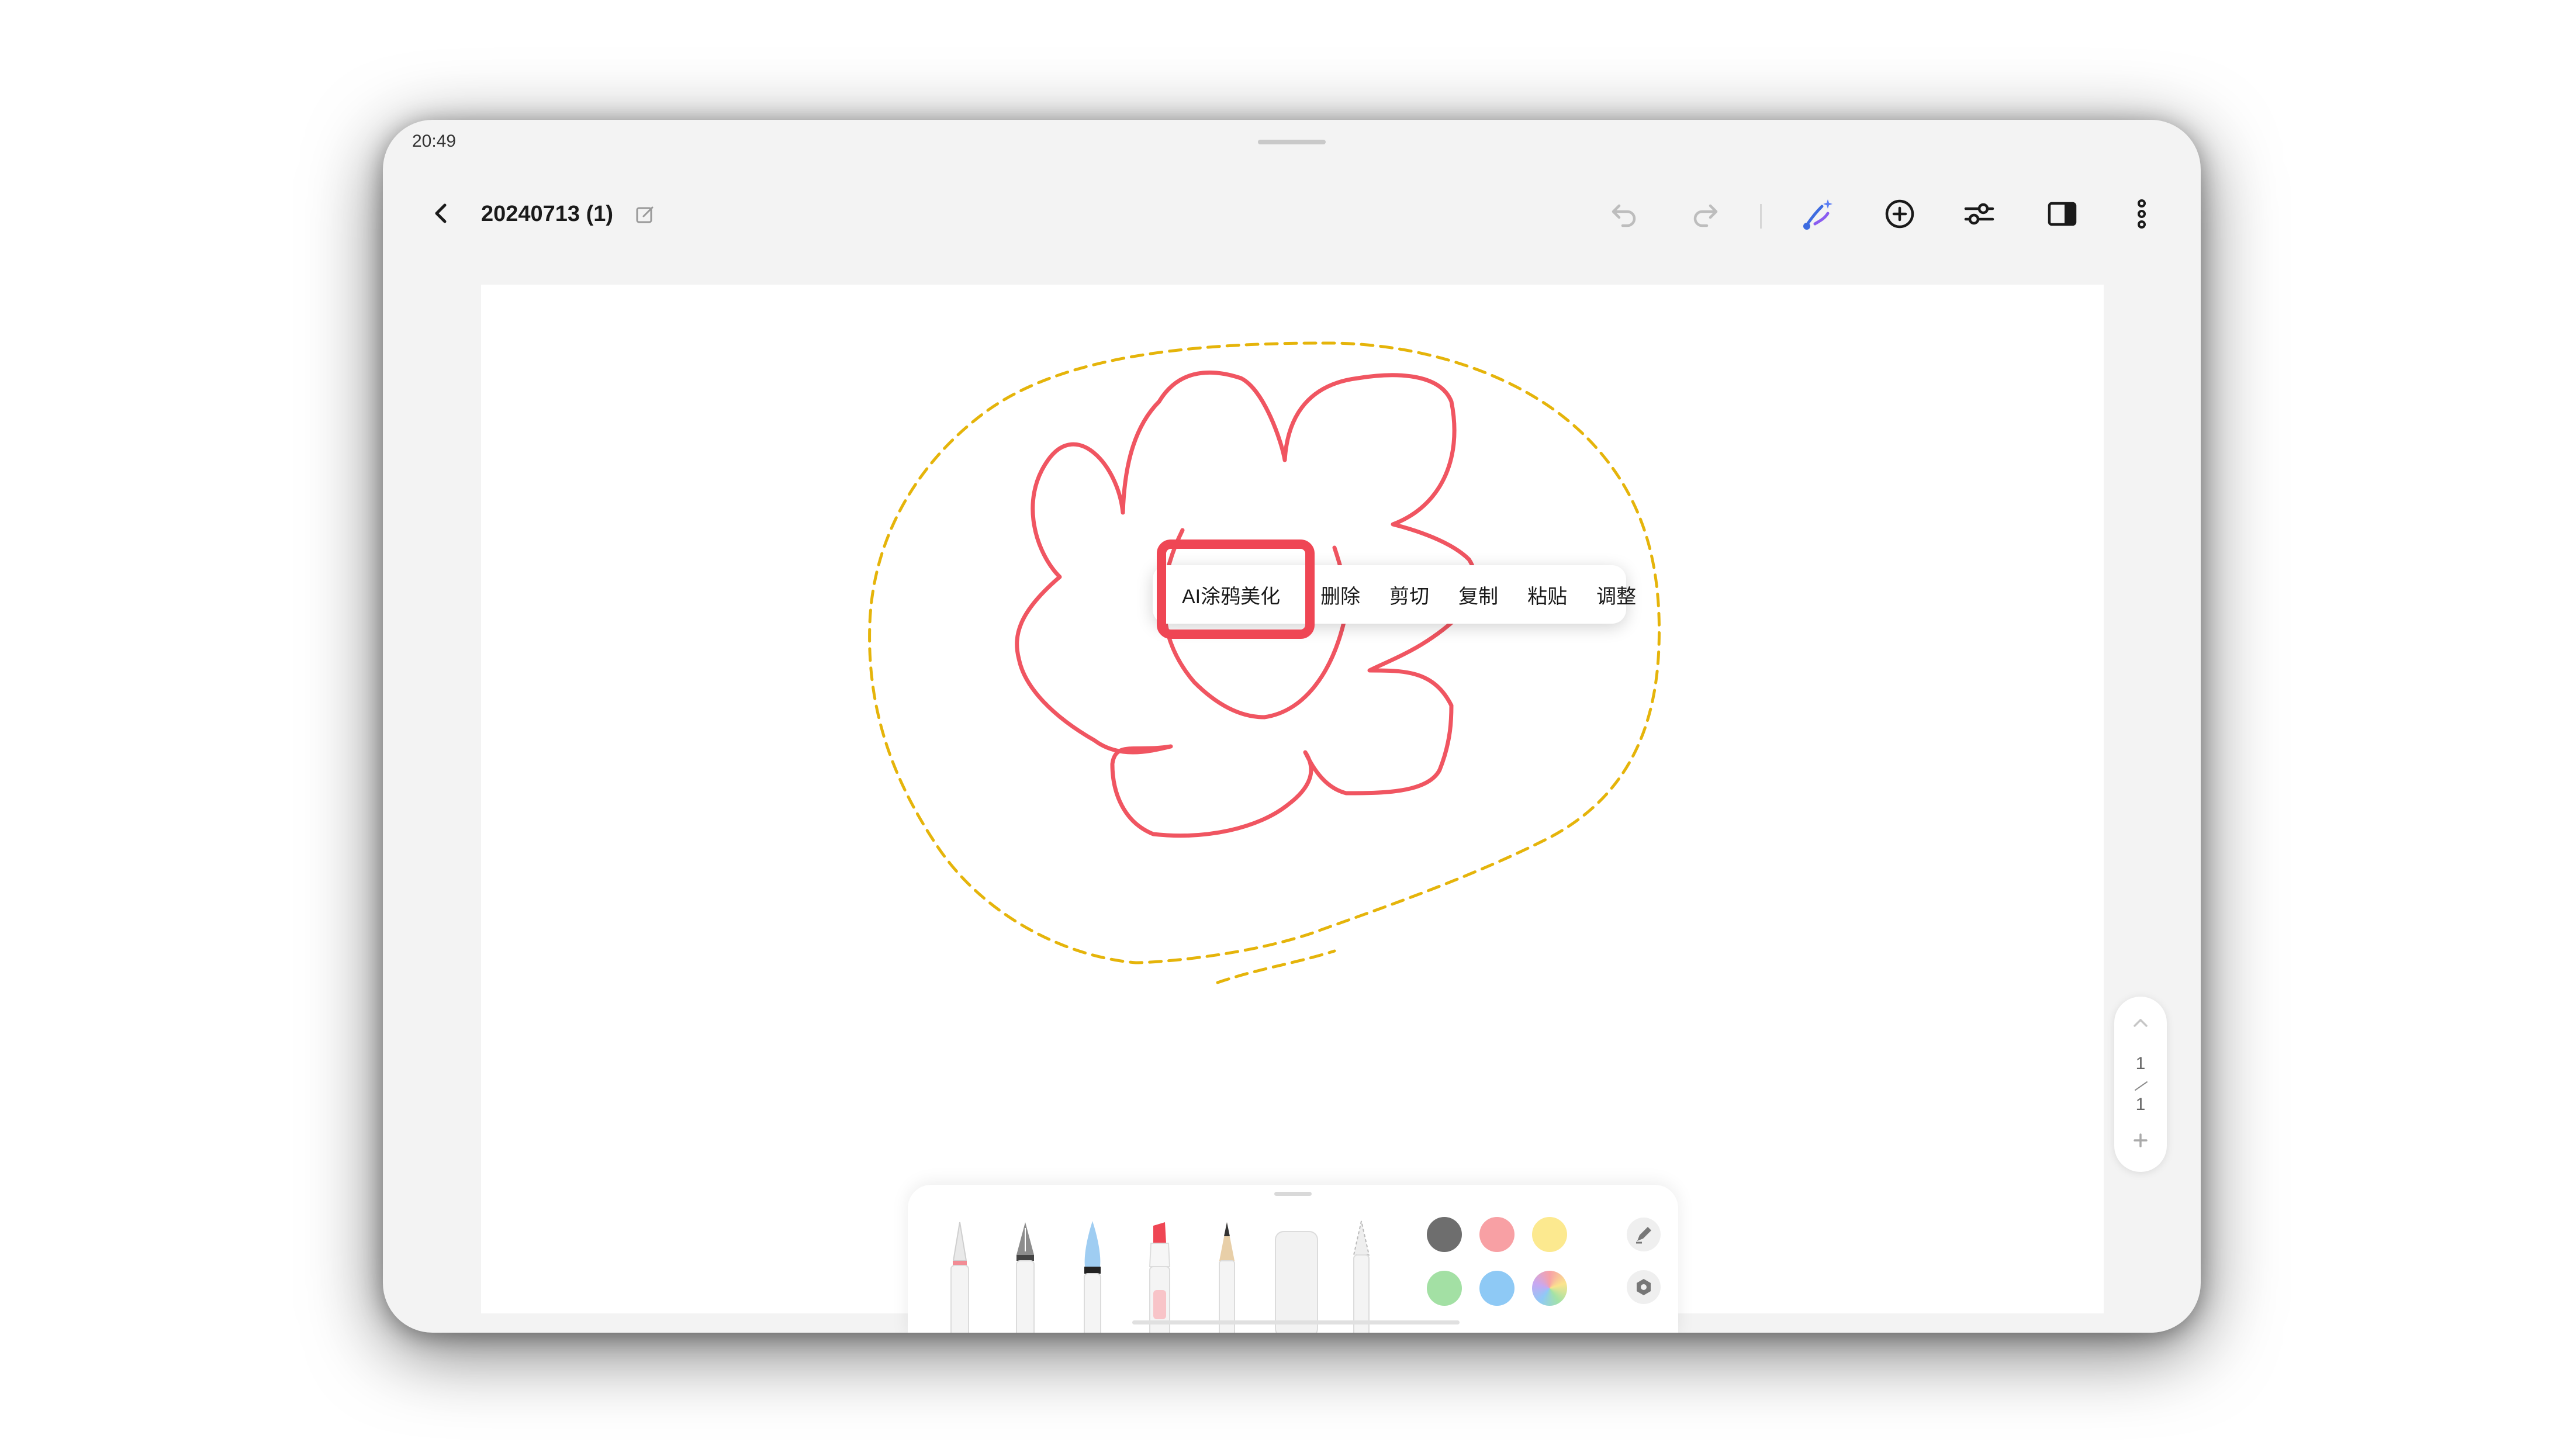 This screenshot has height=1449, width=2576. What do you see at coordinates (2140, 1063) in the screenshot?
I see `current-page: 1` at bounding box center [2140, 1063].